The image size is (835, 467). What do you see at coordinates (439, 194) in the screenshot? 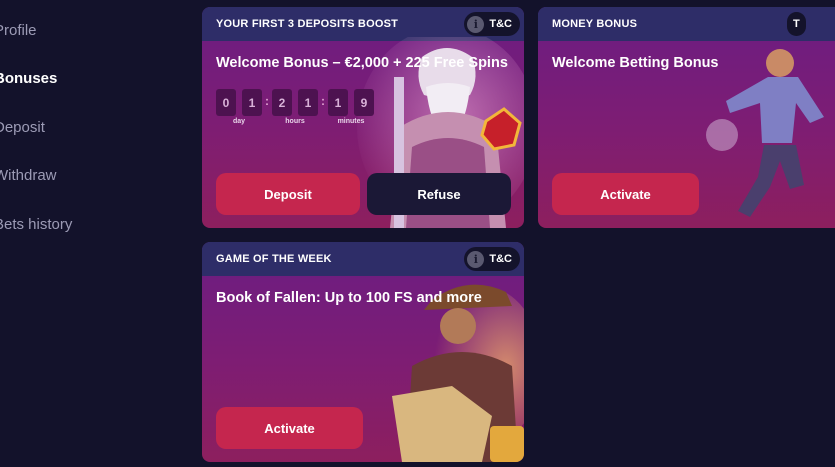
I see `refuse-button: Refuse` at bounding box center [439, 194].